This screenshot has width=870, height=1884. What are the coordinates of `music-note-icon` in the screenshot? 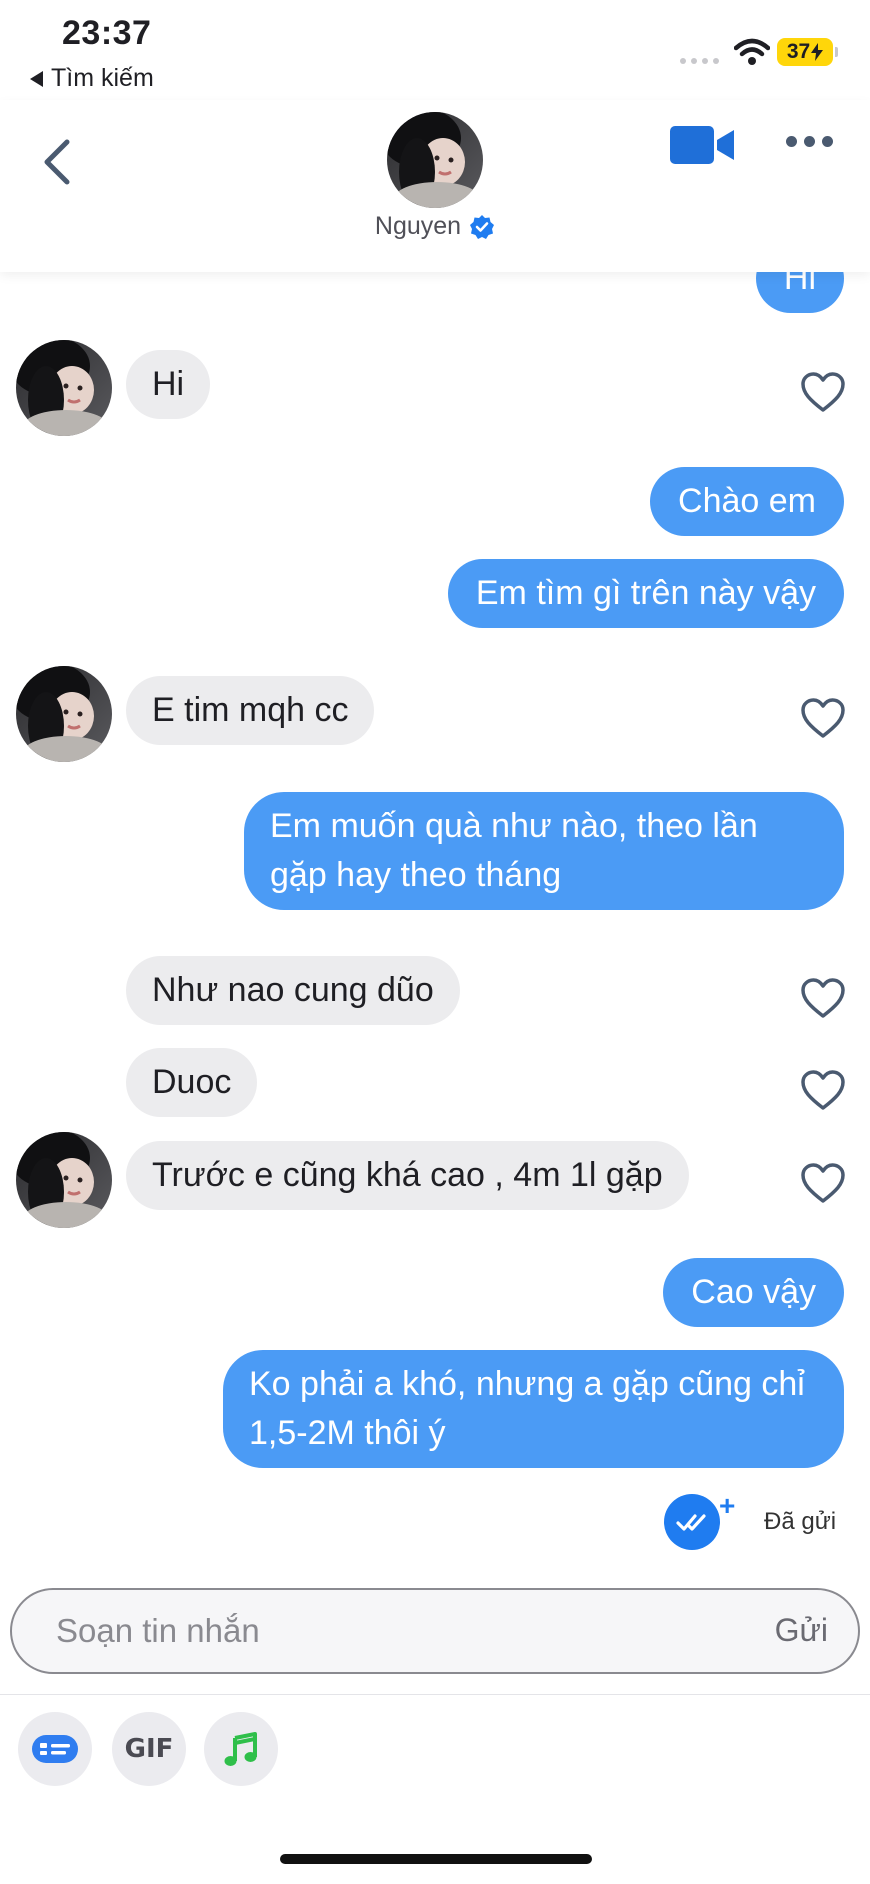 It's located at (240, 1749).